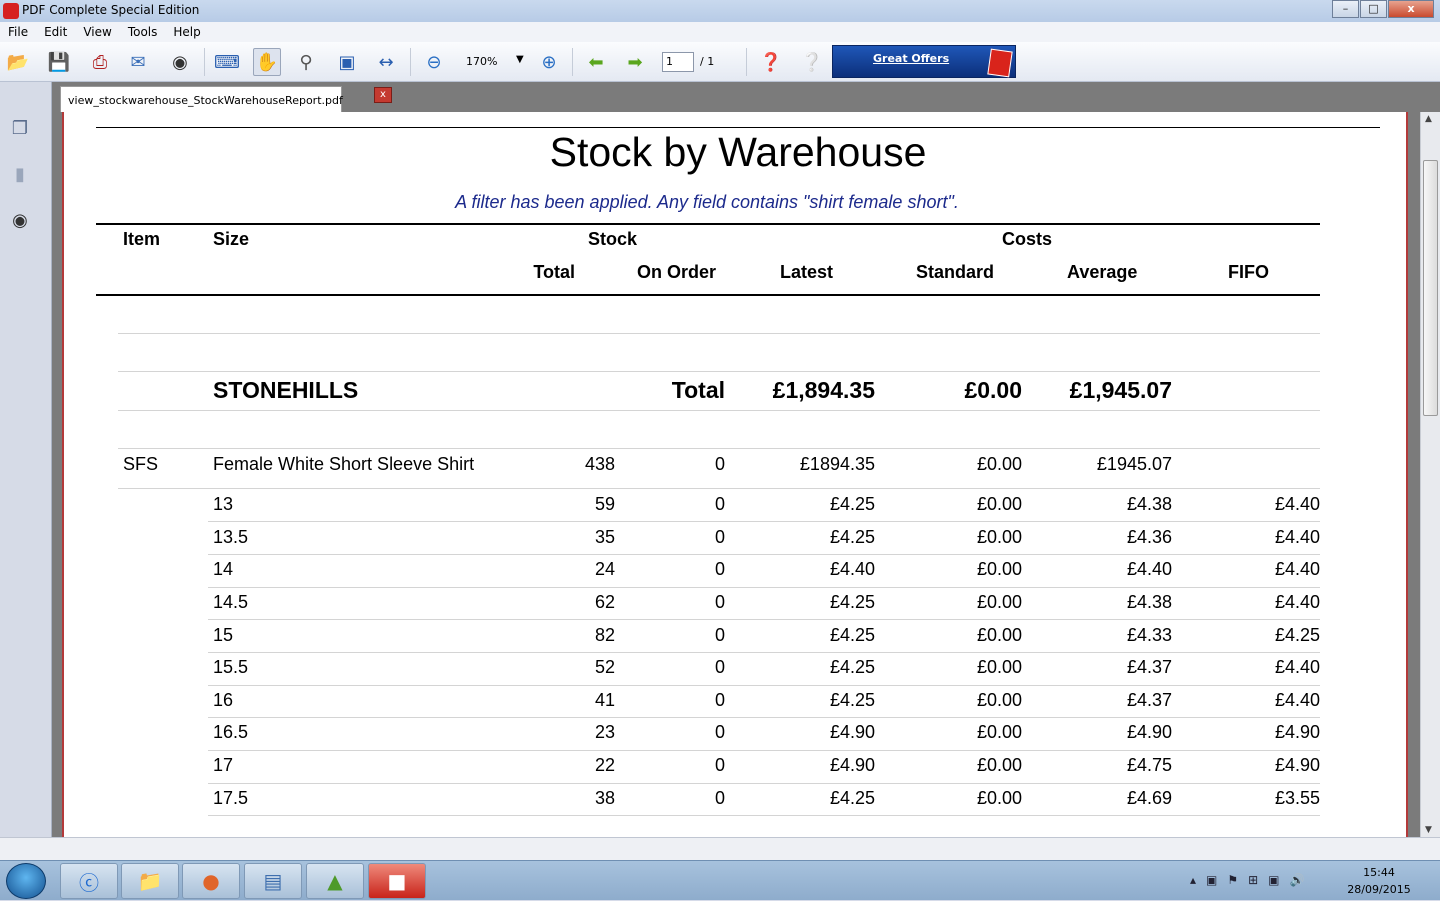  I want to click on cell-average: £4.90, so click(1149, 732).